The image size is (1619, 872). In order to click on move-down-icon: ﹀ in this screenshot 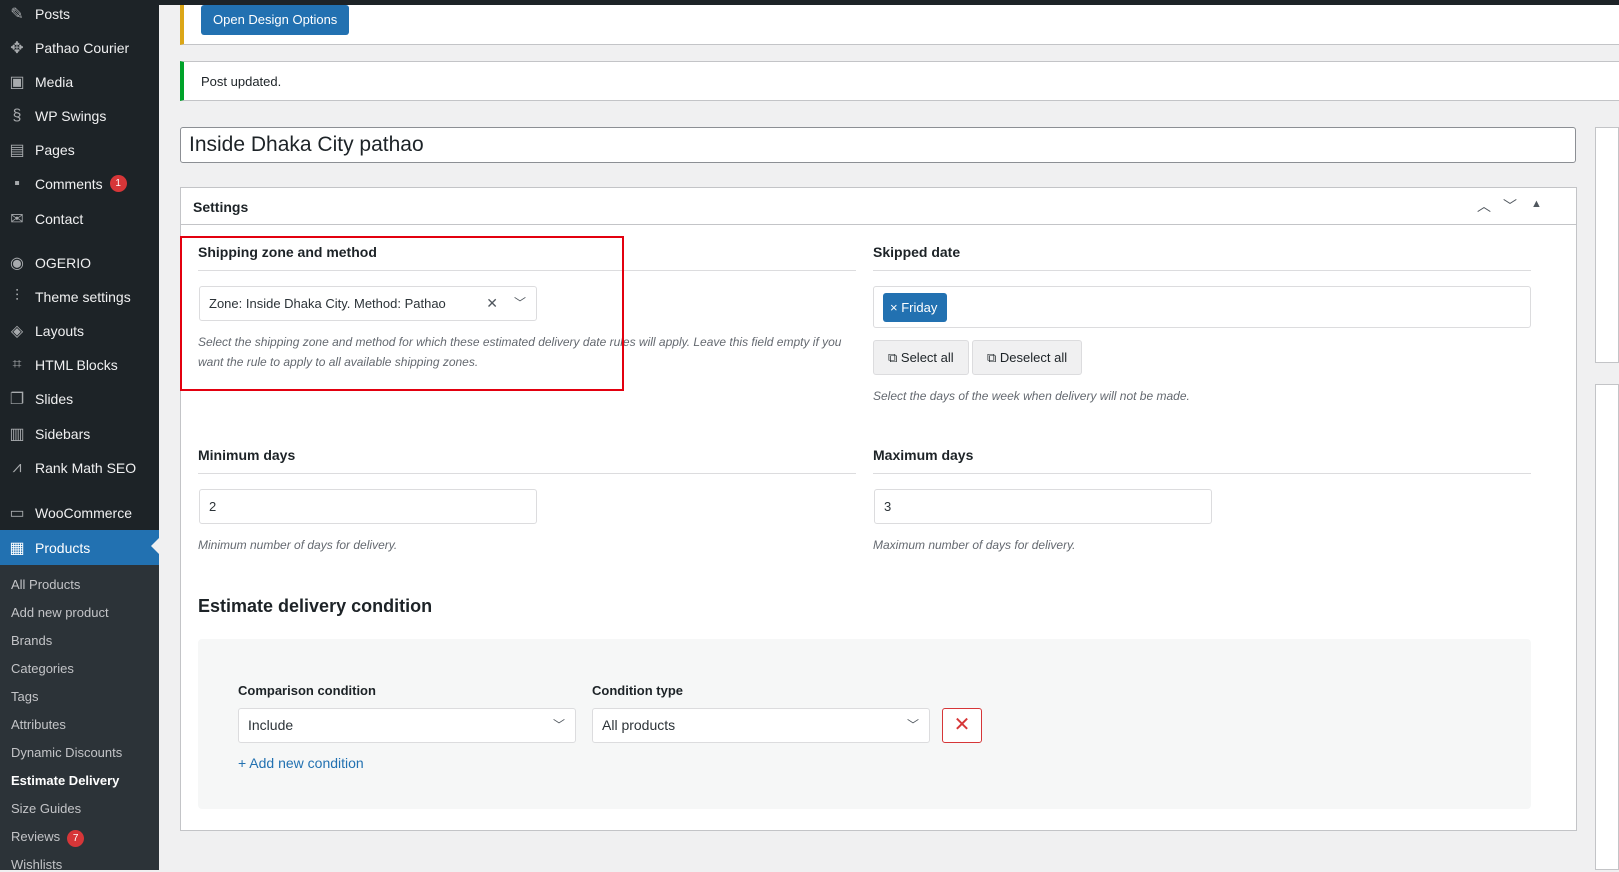, I will do `click(1510, 206)`.